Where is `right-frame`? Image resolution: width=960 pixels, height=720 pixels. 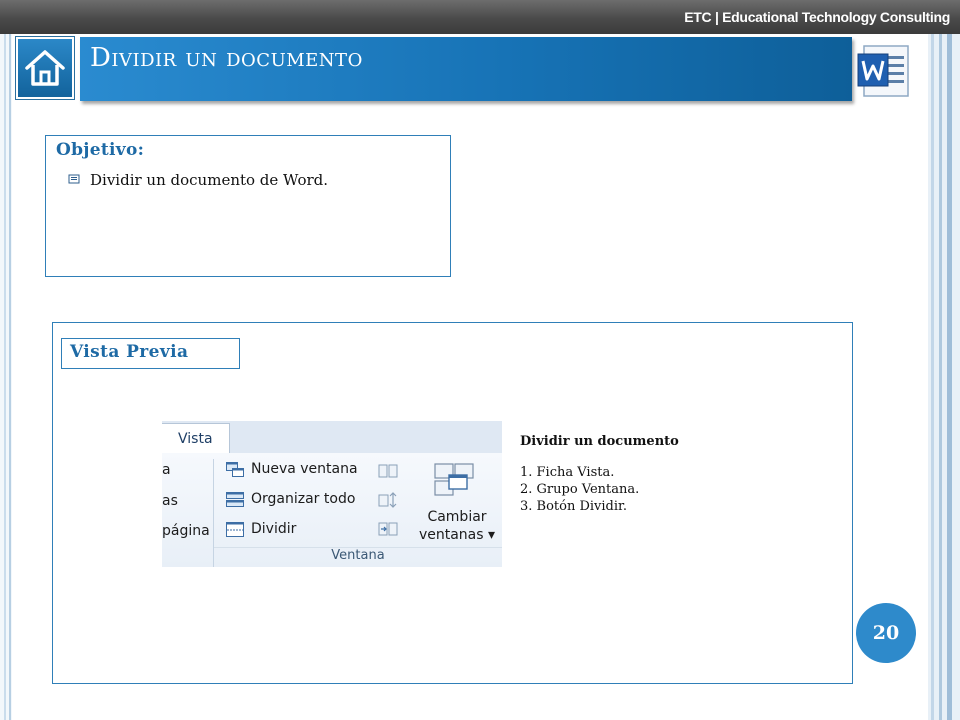
right-frame is located at coordinates (944, 377).